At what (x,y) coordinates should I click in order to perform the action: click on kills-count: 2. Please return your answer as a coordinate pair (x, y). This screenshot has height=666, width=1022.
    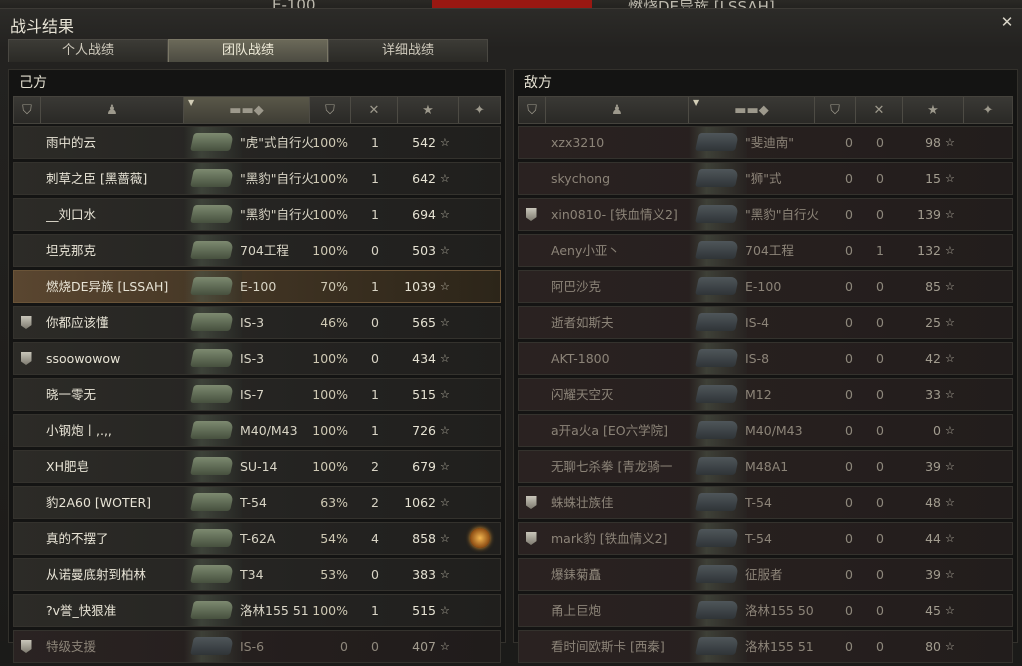
    Looking at the image, I should click on (375, 502).